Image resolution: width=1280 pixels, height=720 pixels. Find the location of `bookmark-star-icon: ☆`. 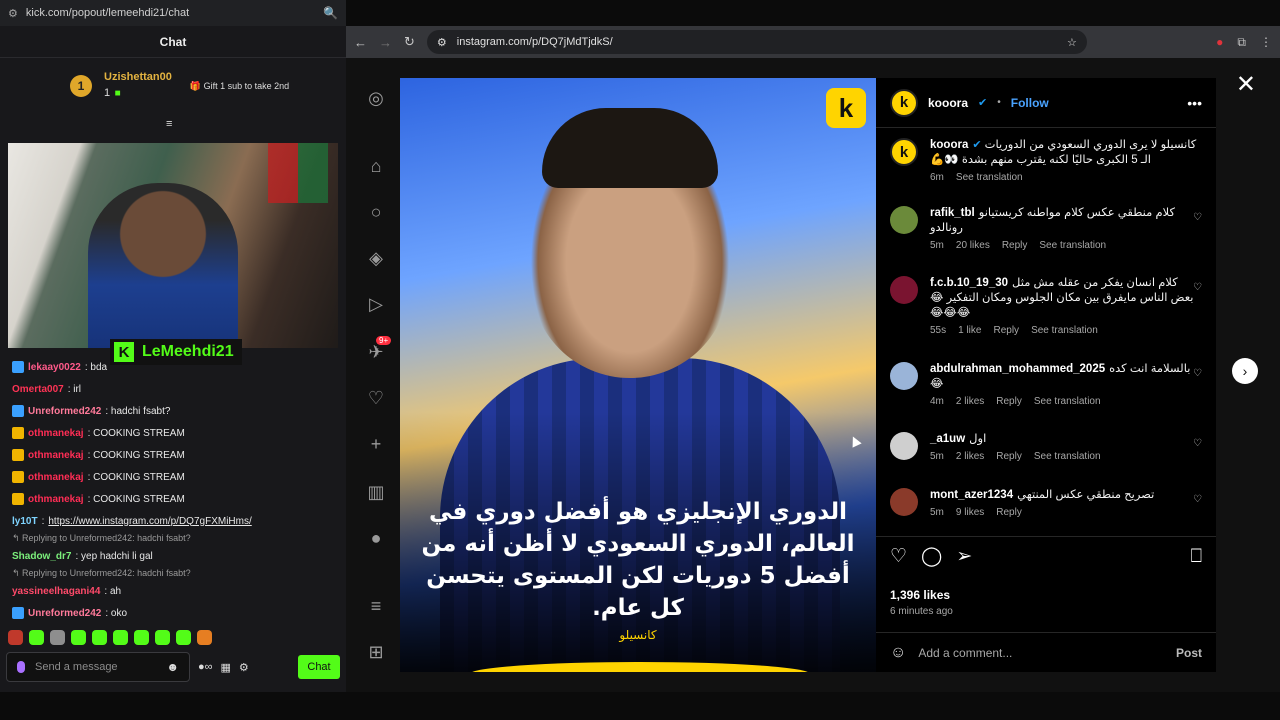

bookmark-star-icon: ☆ is located at coordinates (1072, 42).